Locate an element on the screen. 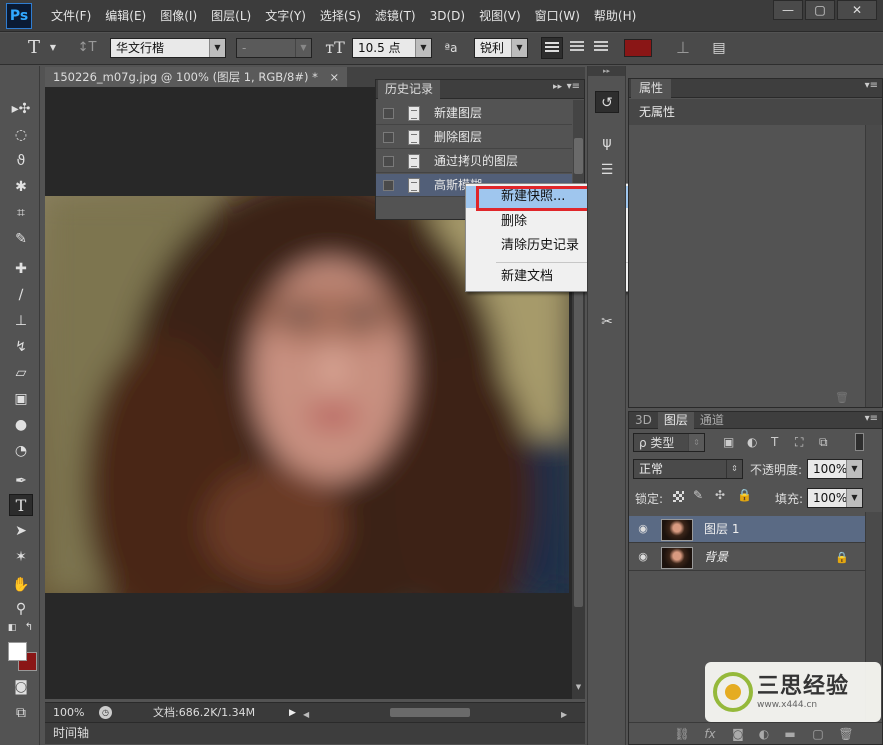 The height and width of the screenshot is (745, 883). font-family-select: 华文行楷 ▼ is located at coordinates (168, 48).